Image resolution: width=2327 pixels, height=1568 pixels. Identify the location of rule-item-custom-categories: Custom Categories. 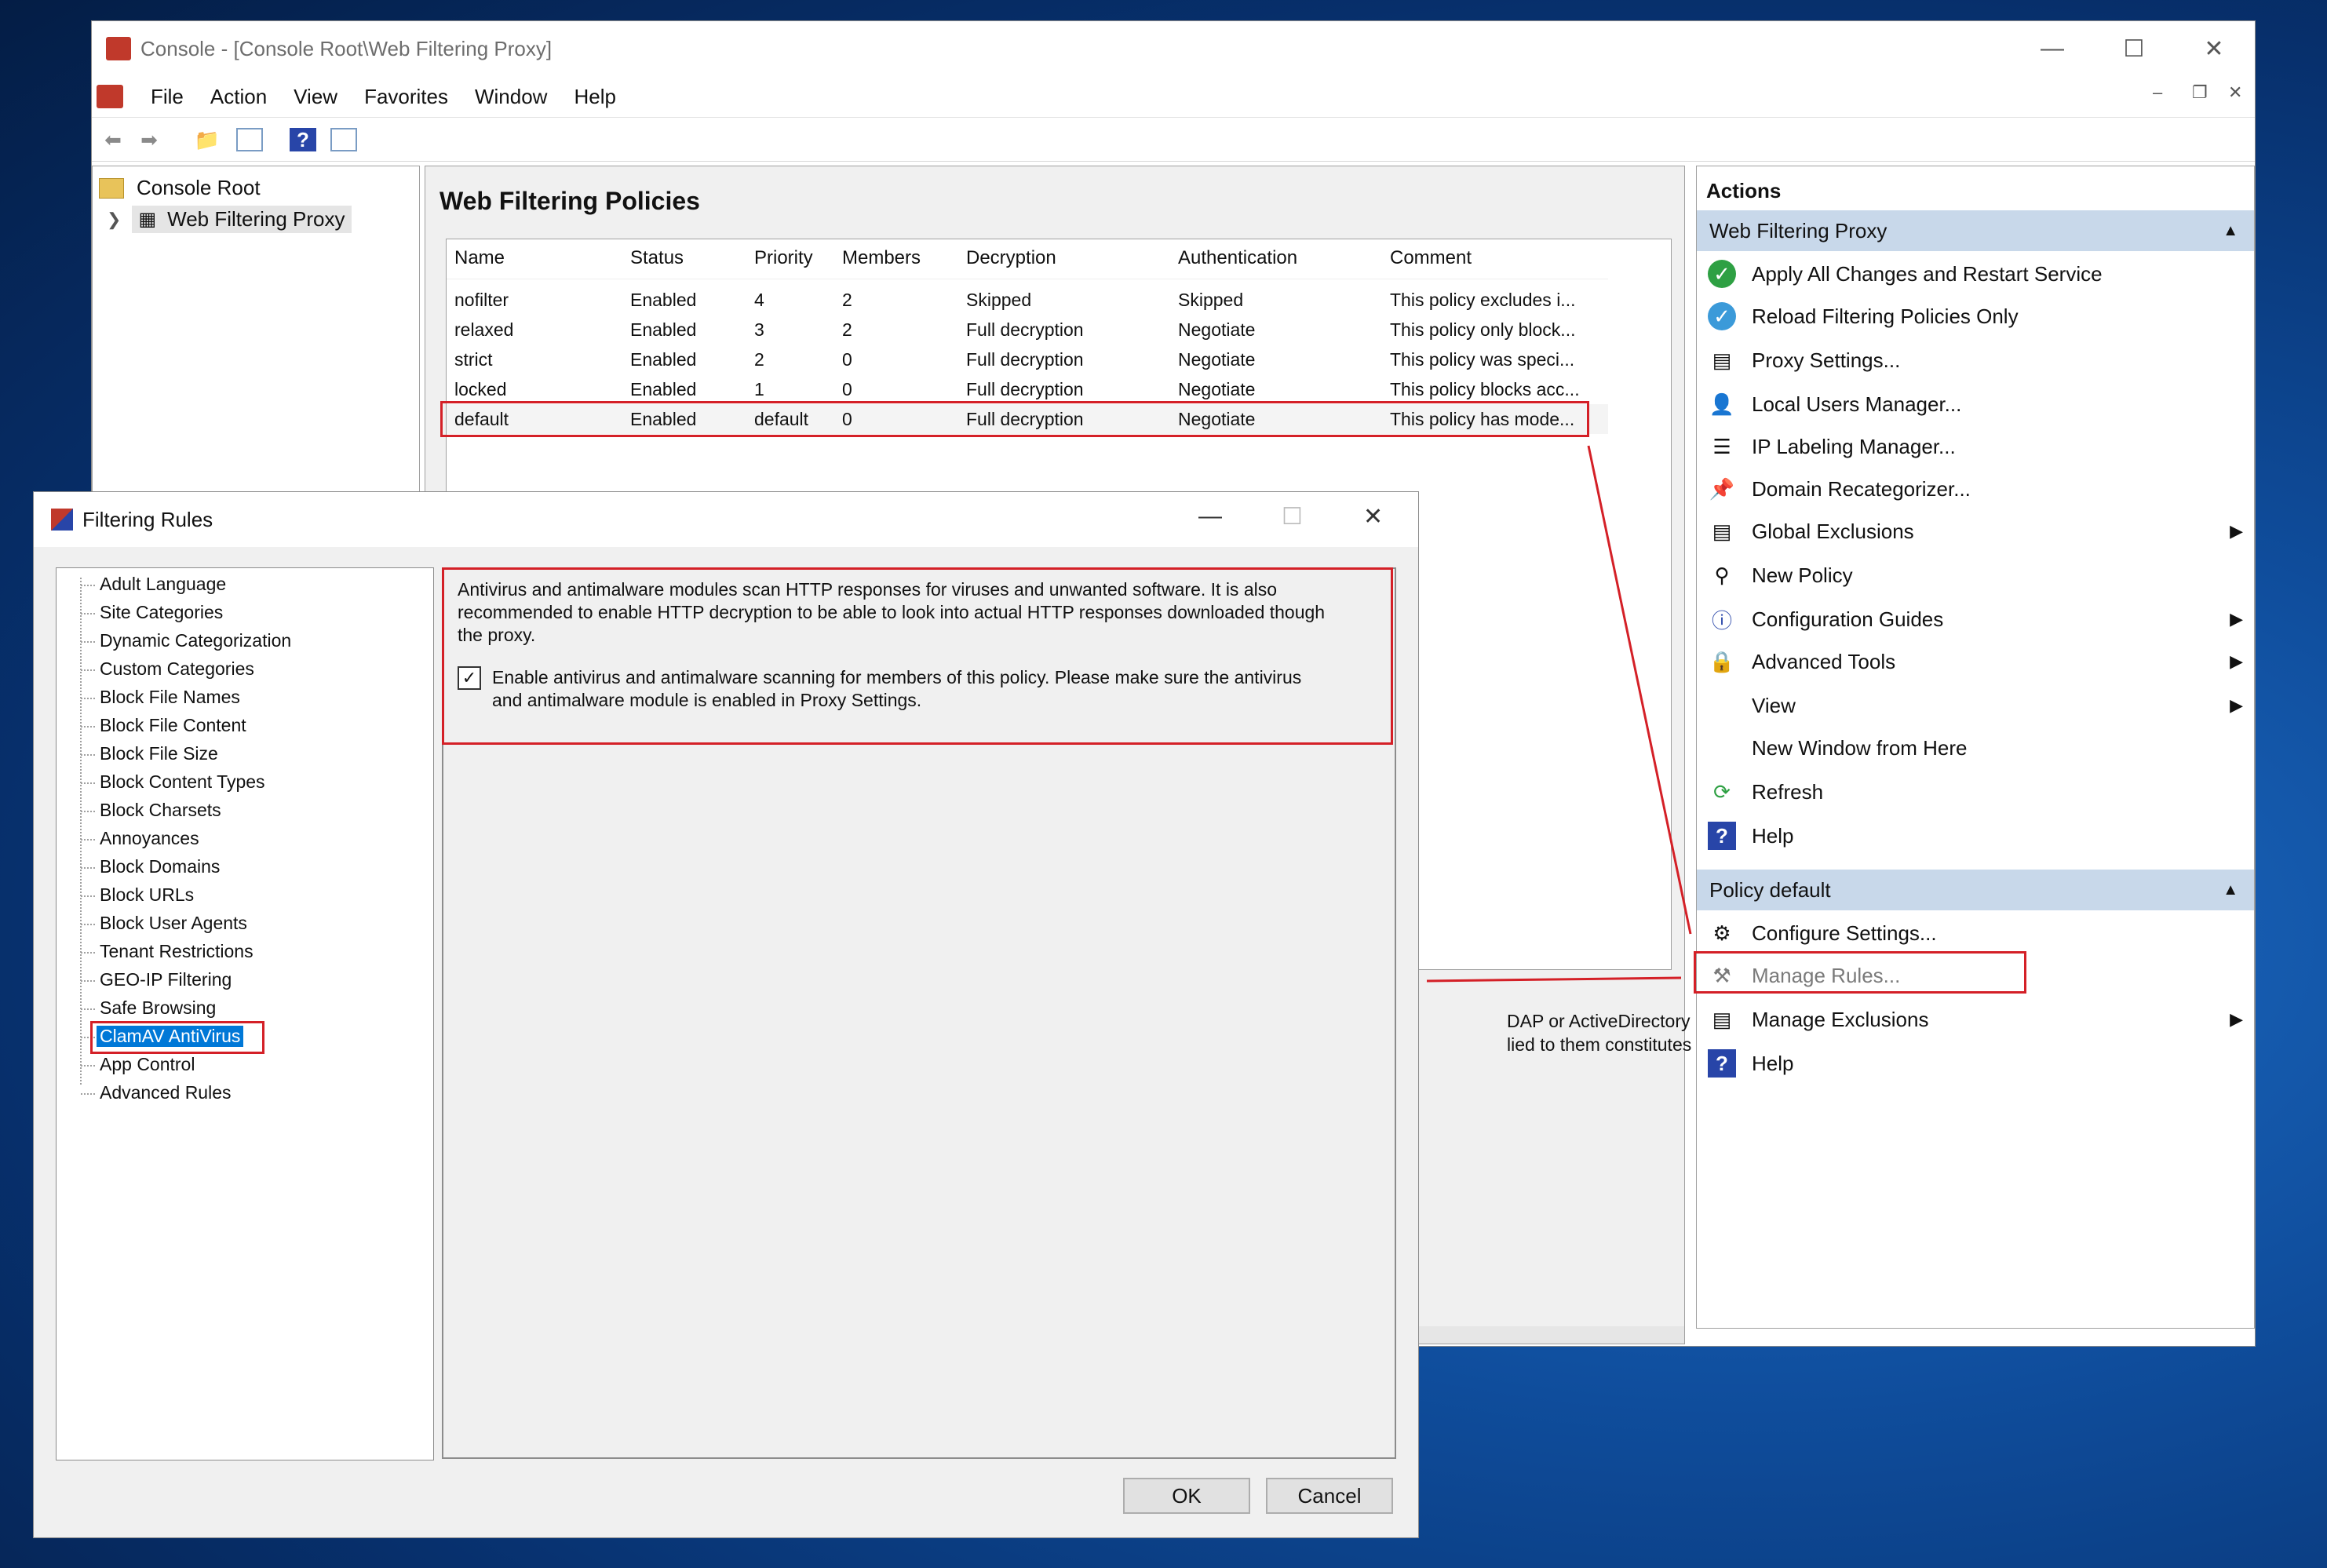
(177, 669).